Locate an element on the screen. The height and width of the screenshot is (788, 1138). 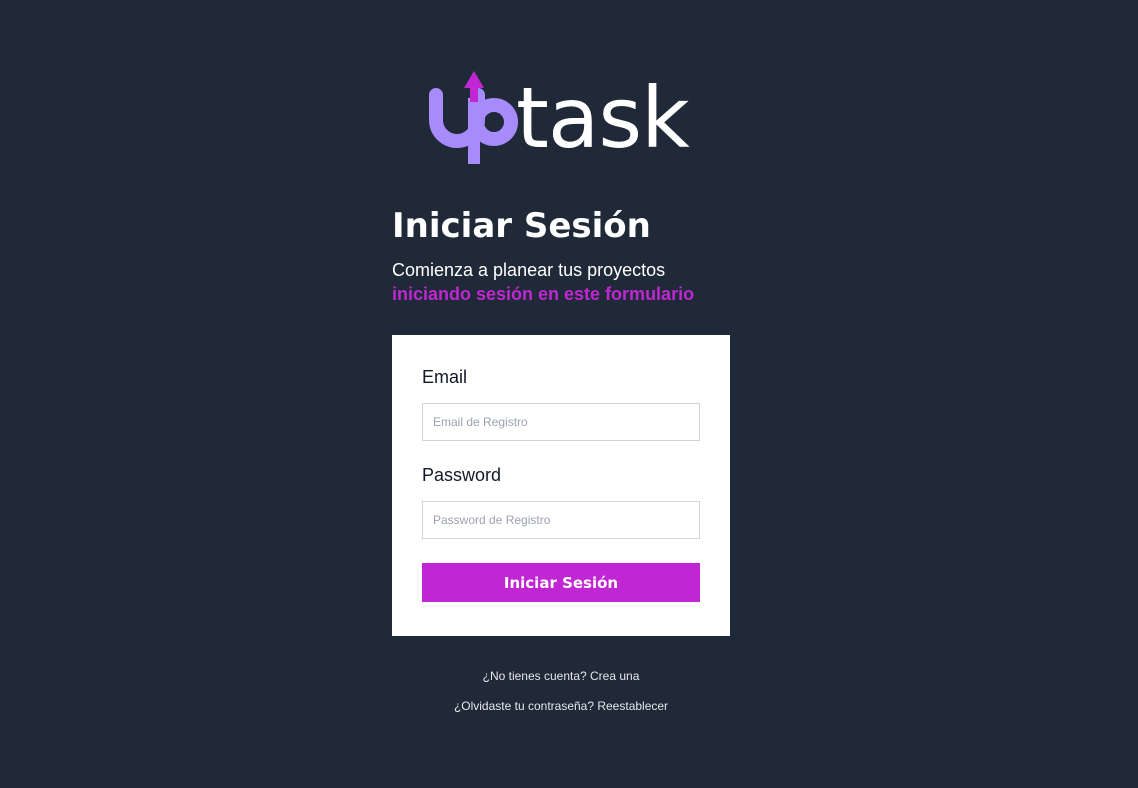
email-label: Email is located at coordinates (445, 377).